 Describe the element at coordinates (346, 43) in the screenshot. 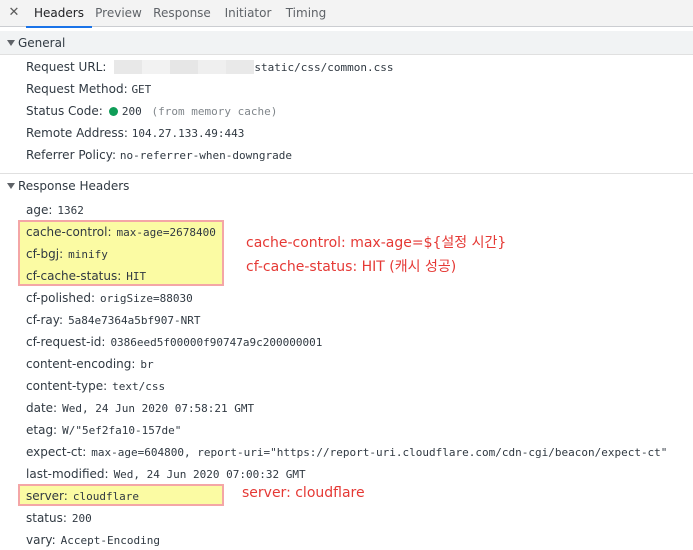

I see `general-section-header: General` at that location.